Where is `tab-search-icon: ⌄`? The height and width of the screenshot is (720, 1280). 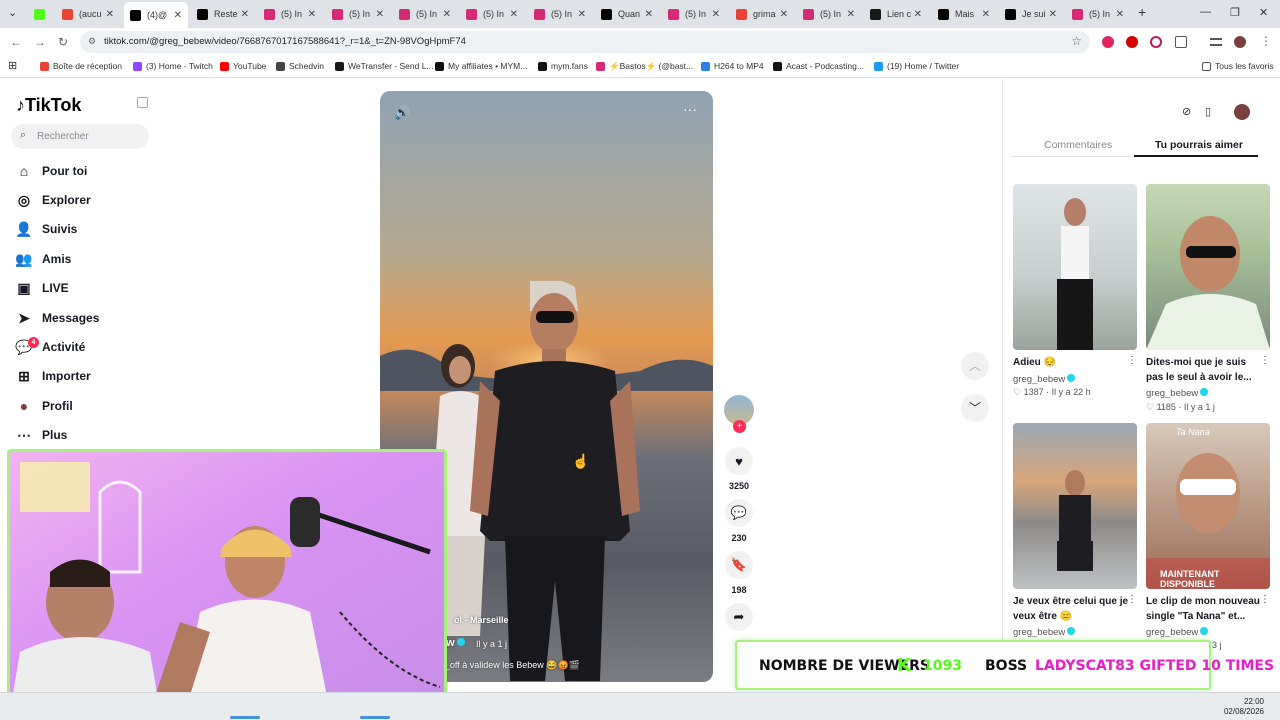
tab-search-icon: ⌄ is located at coordinates (12, 12).